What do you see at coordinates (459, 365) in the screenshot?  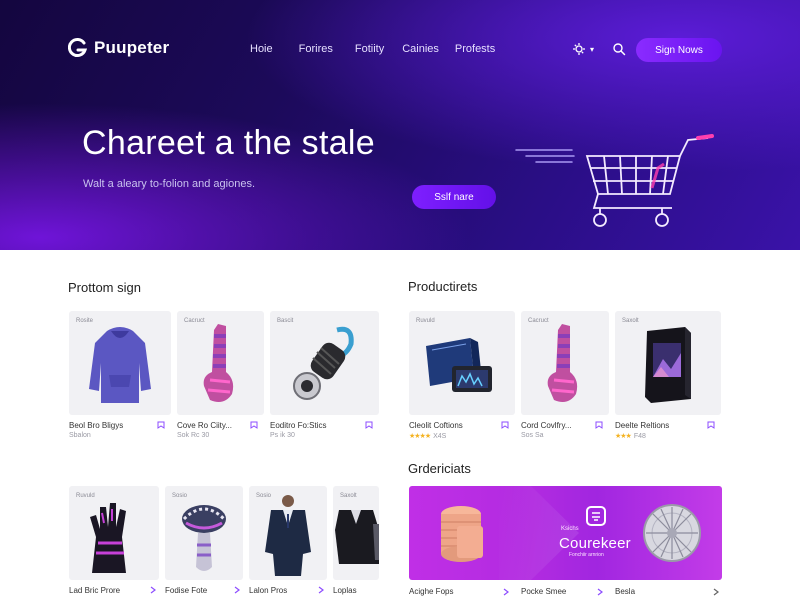 I see `electronics-box-image` at bounding box center [459, 365].